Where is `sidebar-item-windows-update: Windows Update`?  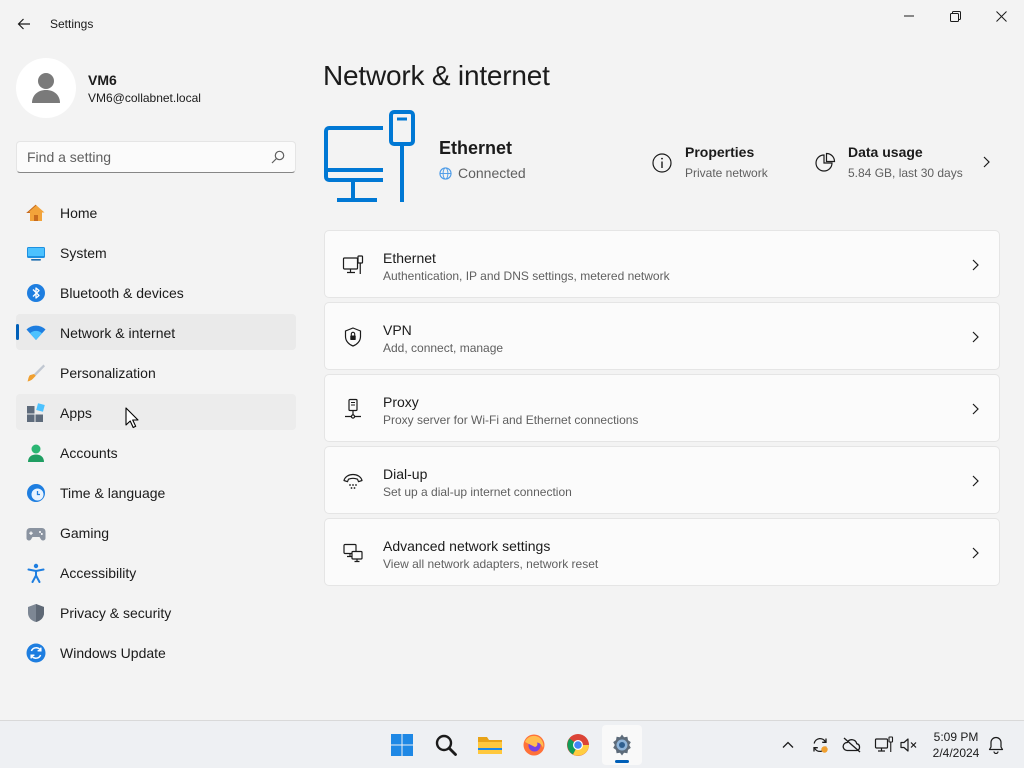 sidebar-item-windows-update: Windows Update is located at coordinates (156, 652).